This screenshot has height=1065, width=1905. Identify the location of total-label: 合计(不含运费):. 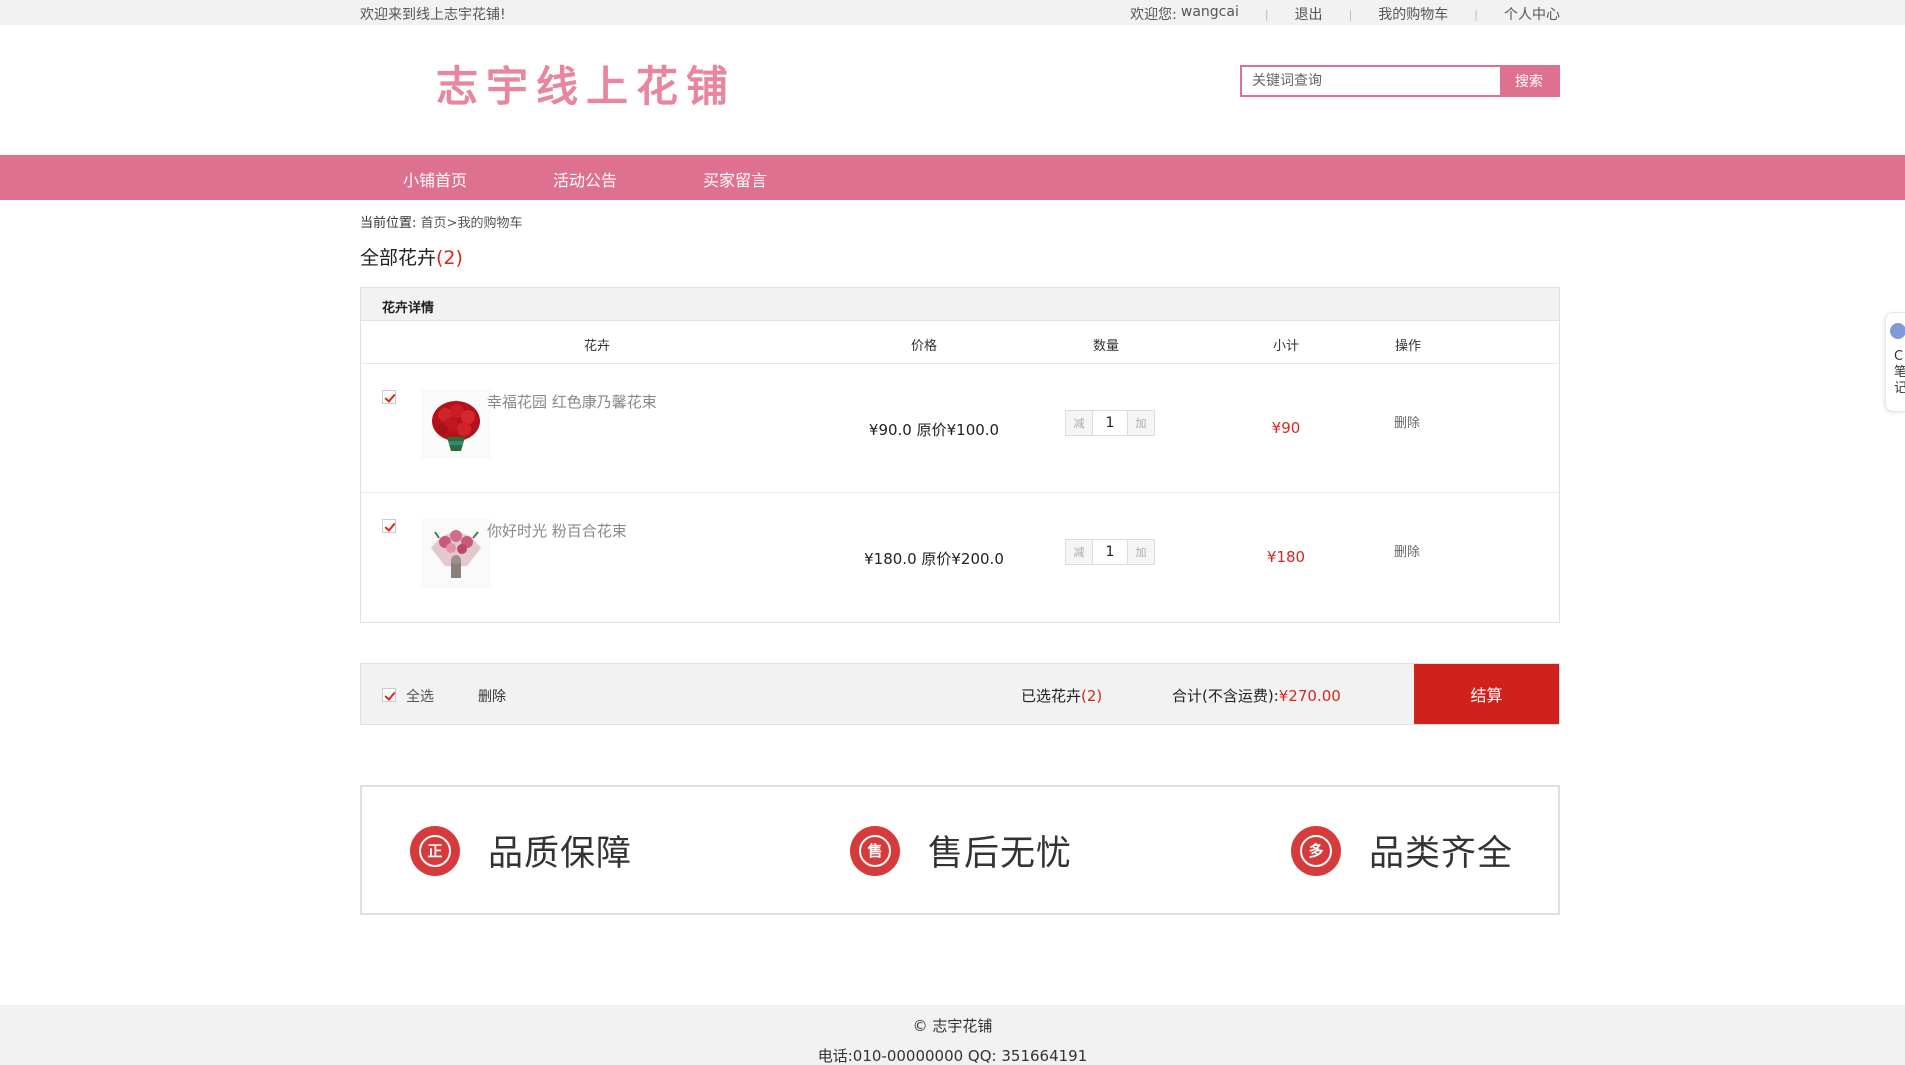
(1225, 696).